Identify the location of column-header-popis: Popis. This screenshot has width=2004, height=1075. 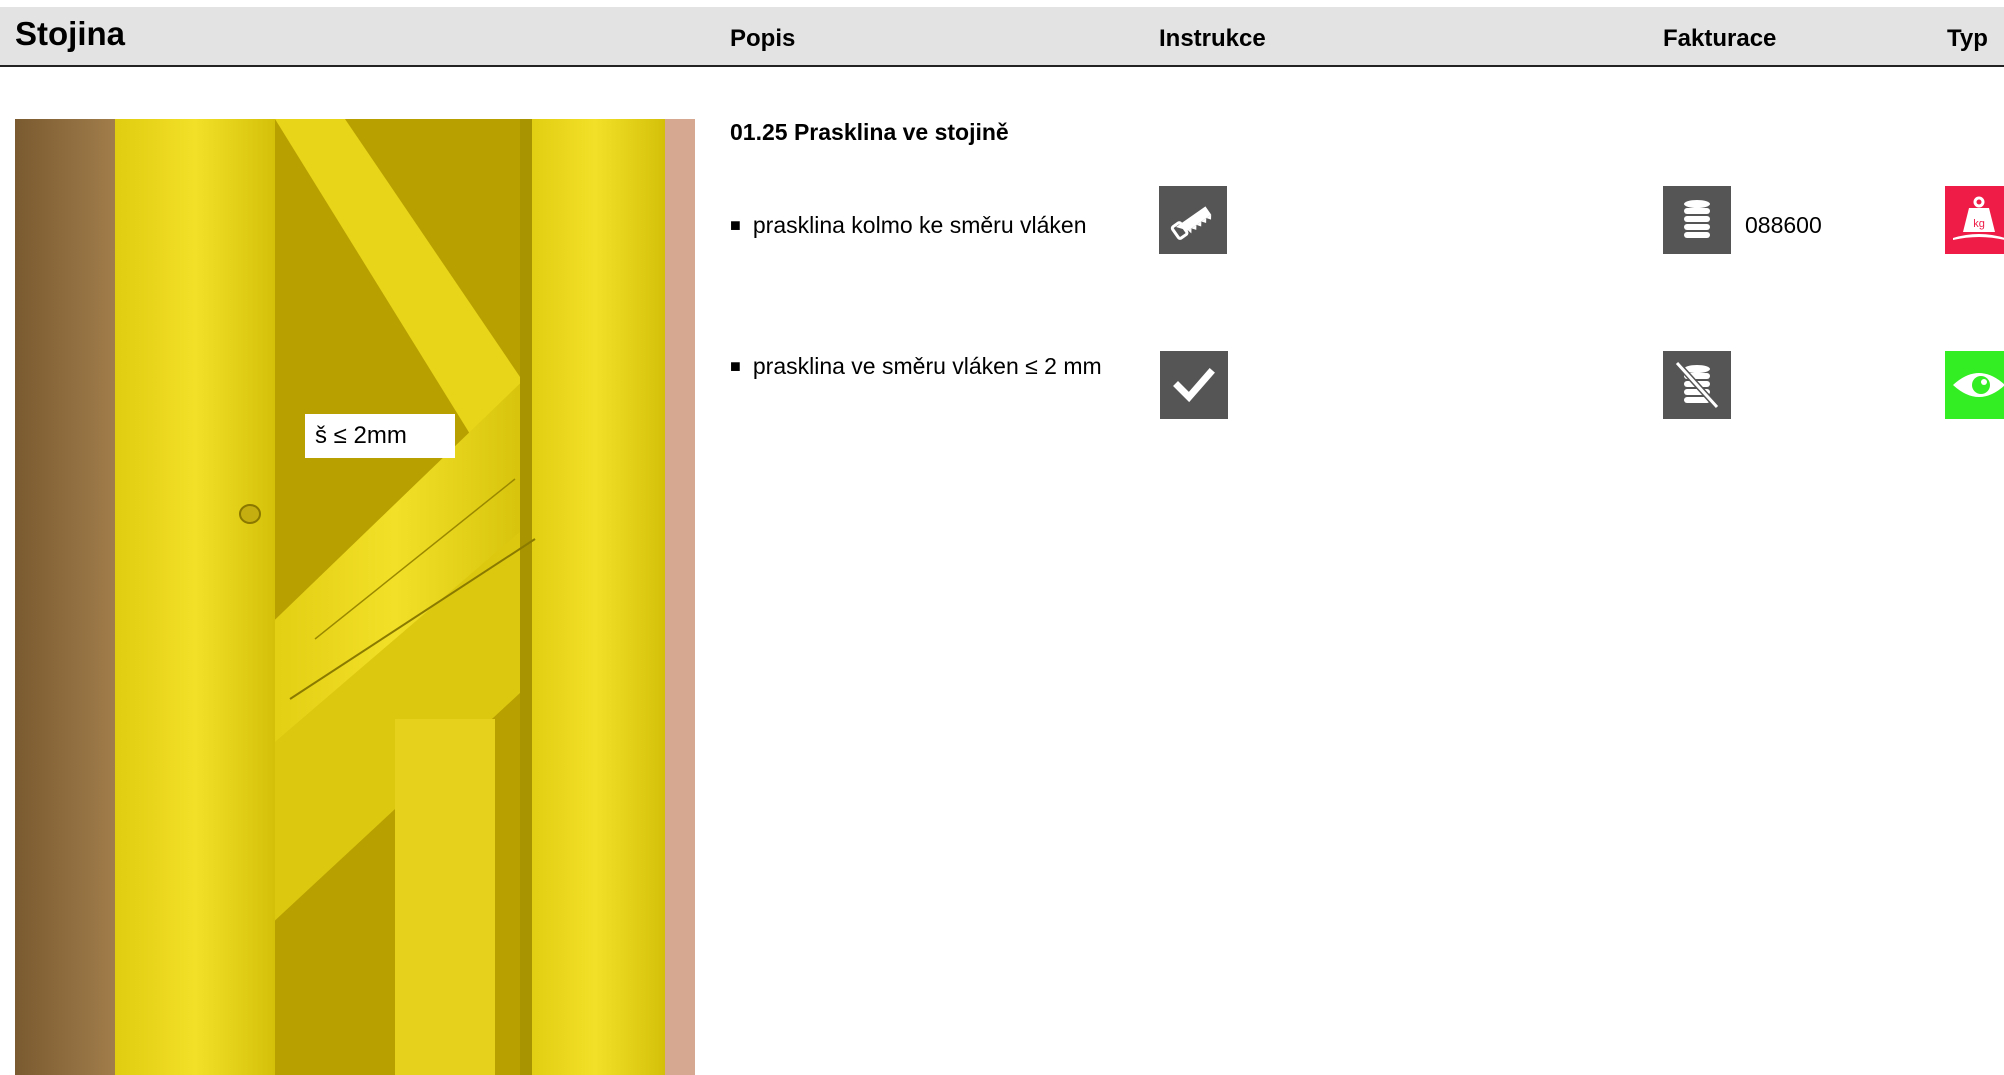
(763, 38).